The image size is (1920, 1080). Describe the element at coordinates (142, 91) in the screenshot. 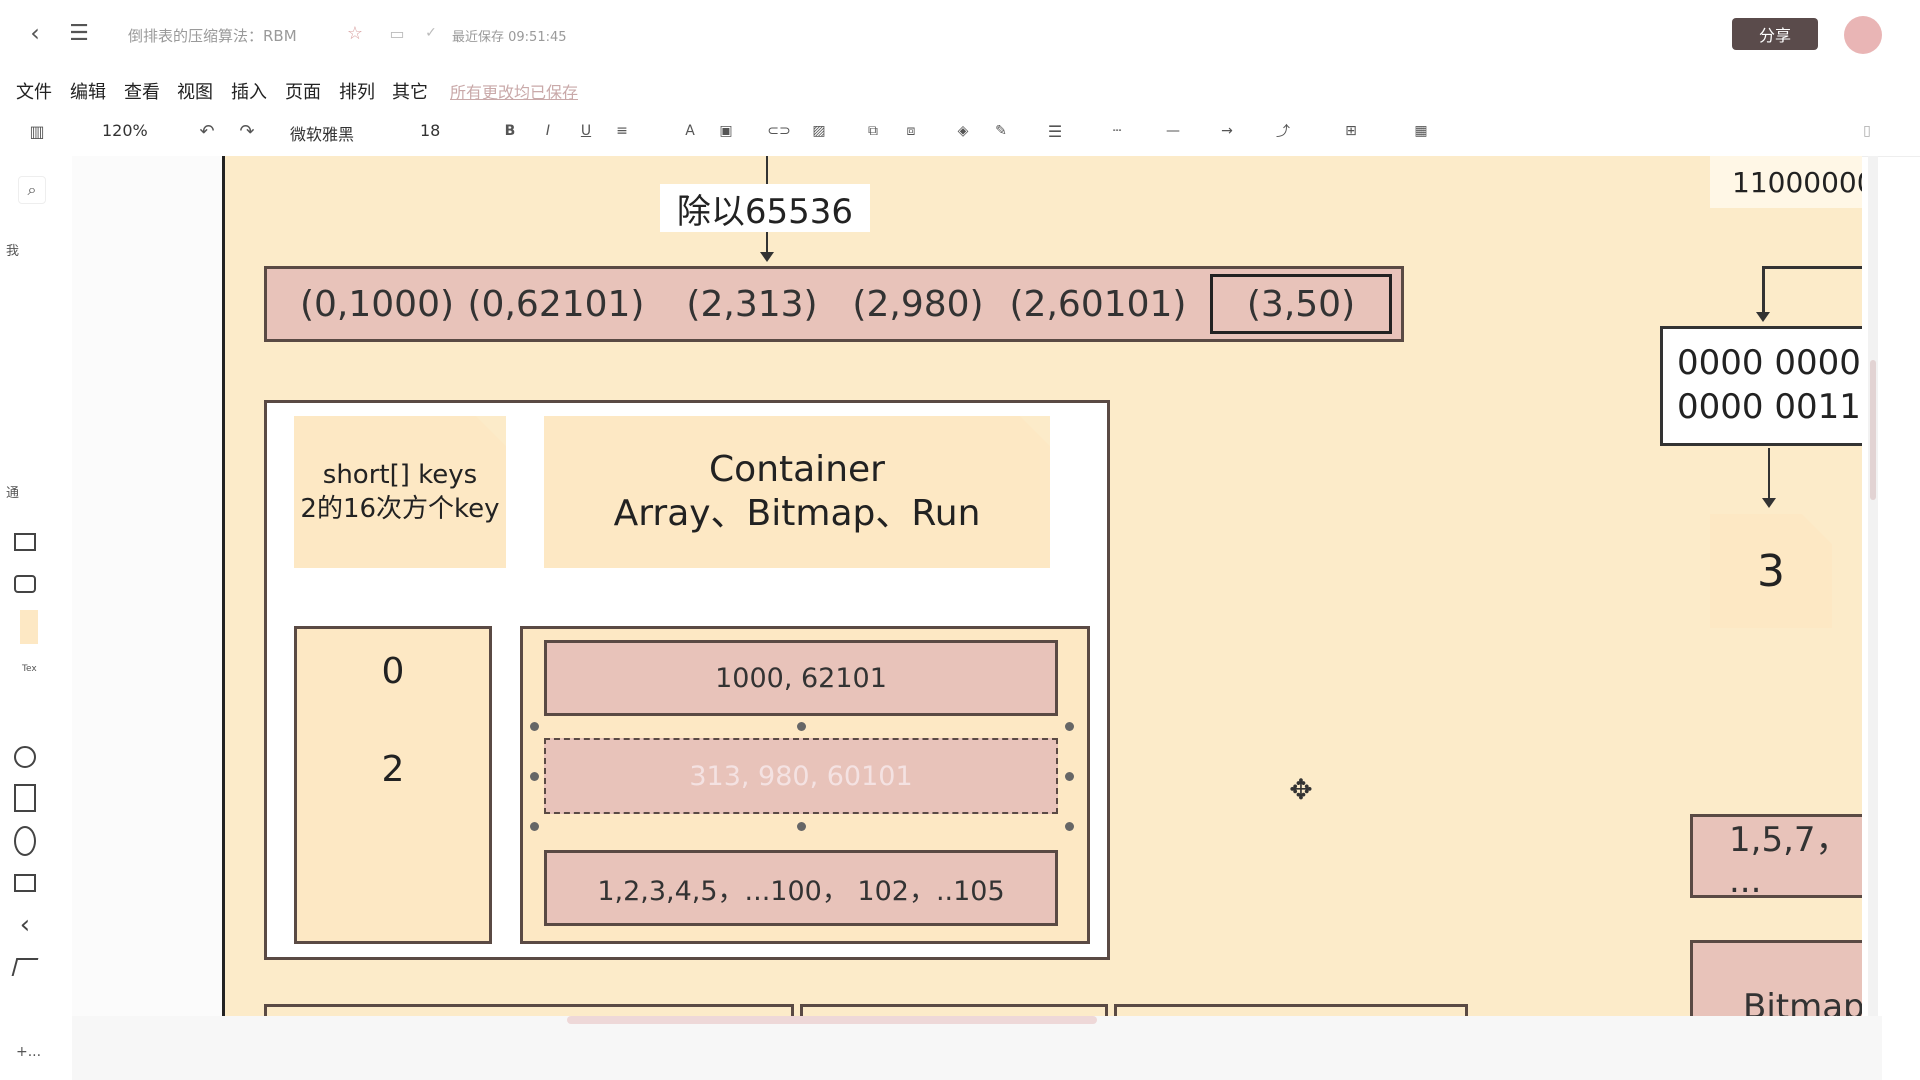

I see `menu-view: 查看` at that location.